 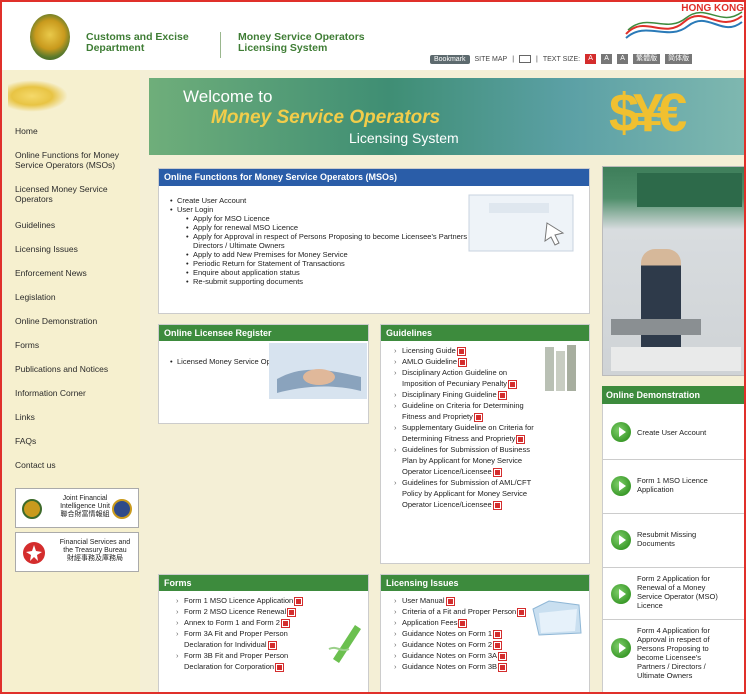 What do you see at coordinates (673, 487) in the screenshot?
I see `demo-form1-application: Form 1 MSO Licence Application` at bounding box center [673, 487].